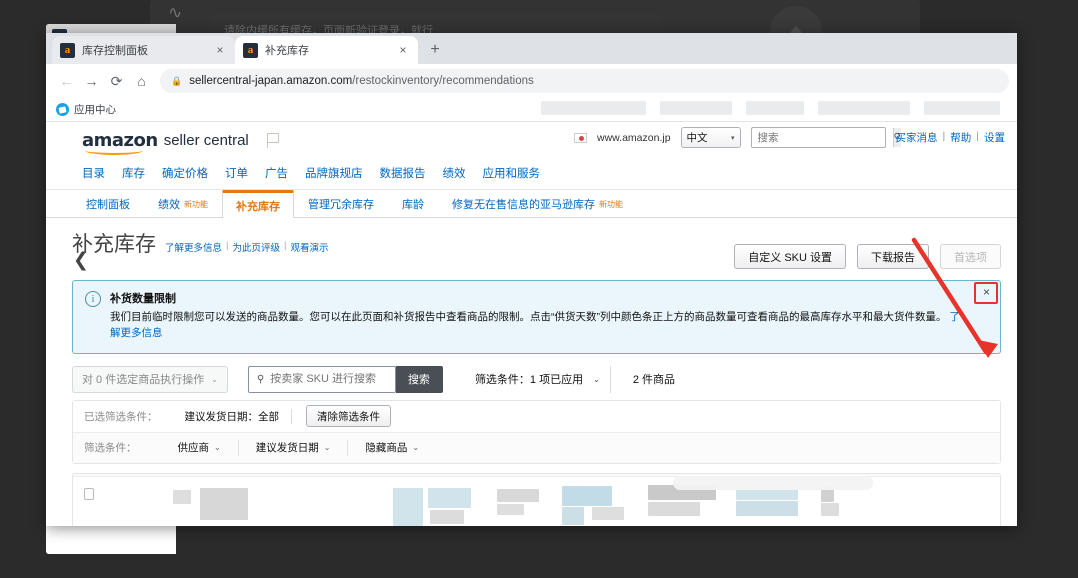 The image size is (1078, 578). Describe the element at coordinates (66, 81) in the screenshot. I see `back-button: ←` at that location.